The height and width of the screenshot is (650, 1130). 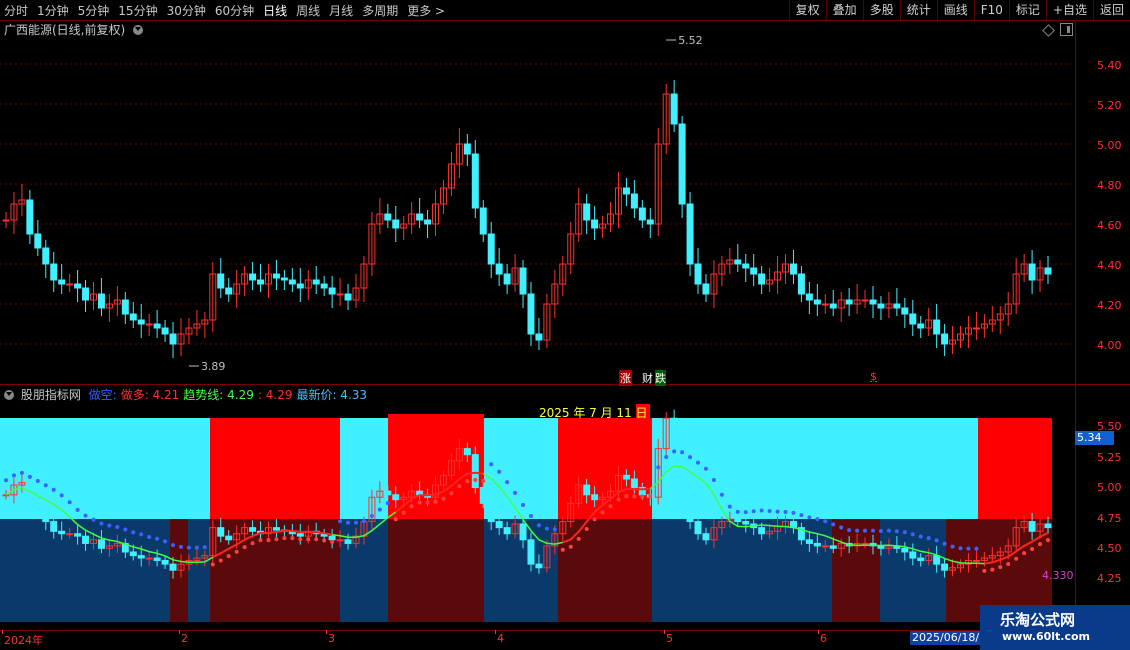 What do you see at coordinates (881, 10) in the screenshot?
I see `tool-button-2: 多股` at bounding box center [881, 10].